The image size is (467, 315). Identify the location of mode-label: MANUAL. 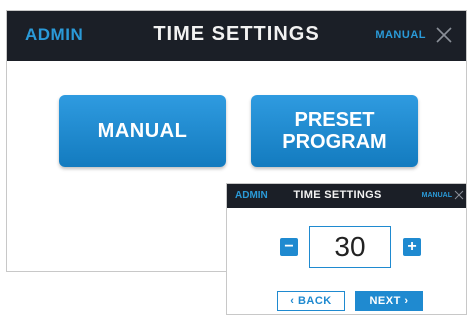
(400, 35).